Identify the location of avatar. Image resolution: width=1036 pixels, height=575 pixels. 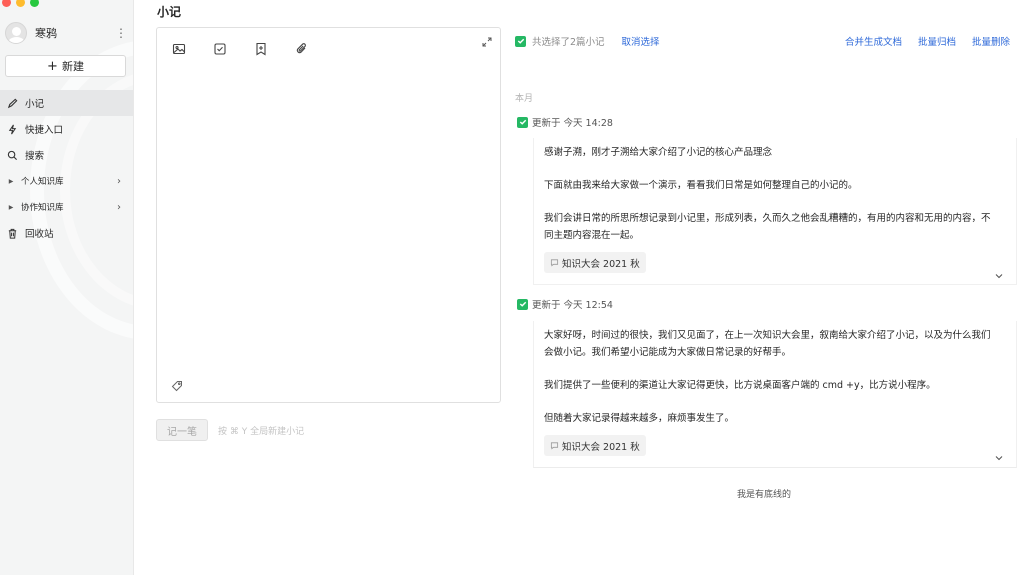
(16, 33).